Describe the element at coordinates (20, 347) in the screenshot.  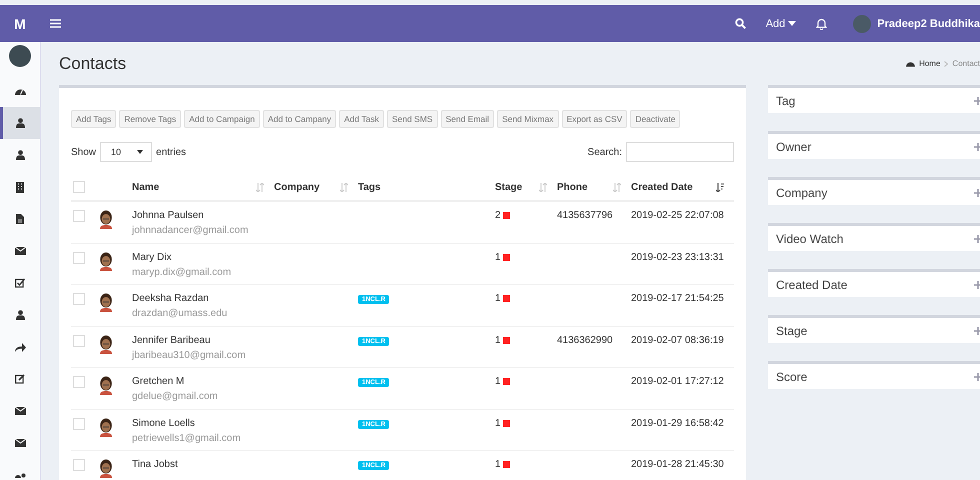
I see `share-arrow-icon` at that location.